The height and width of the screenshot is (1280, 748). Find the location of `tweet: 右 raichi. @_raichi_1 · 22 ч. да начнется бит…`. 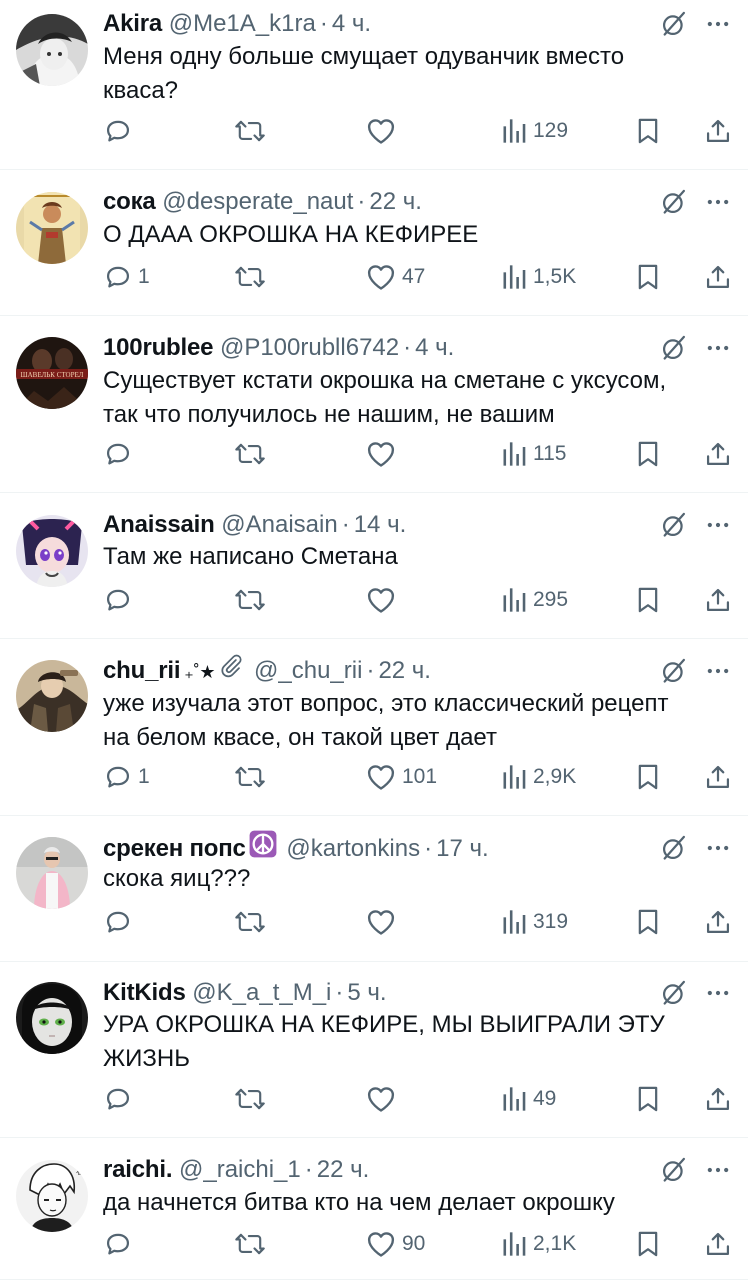

tweet: 右 raichi. @_raichi_1 · 22 ч. да начнется бит… is located at coordinates (374, 1209).